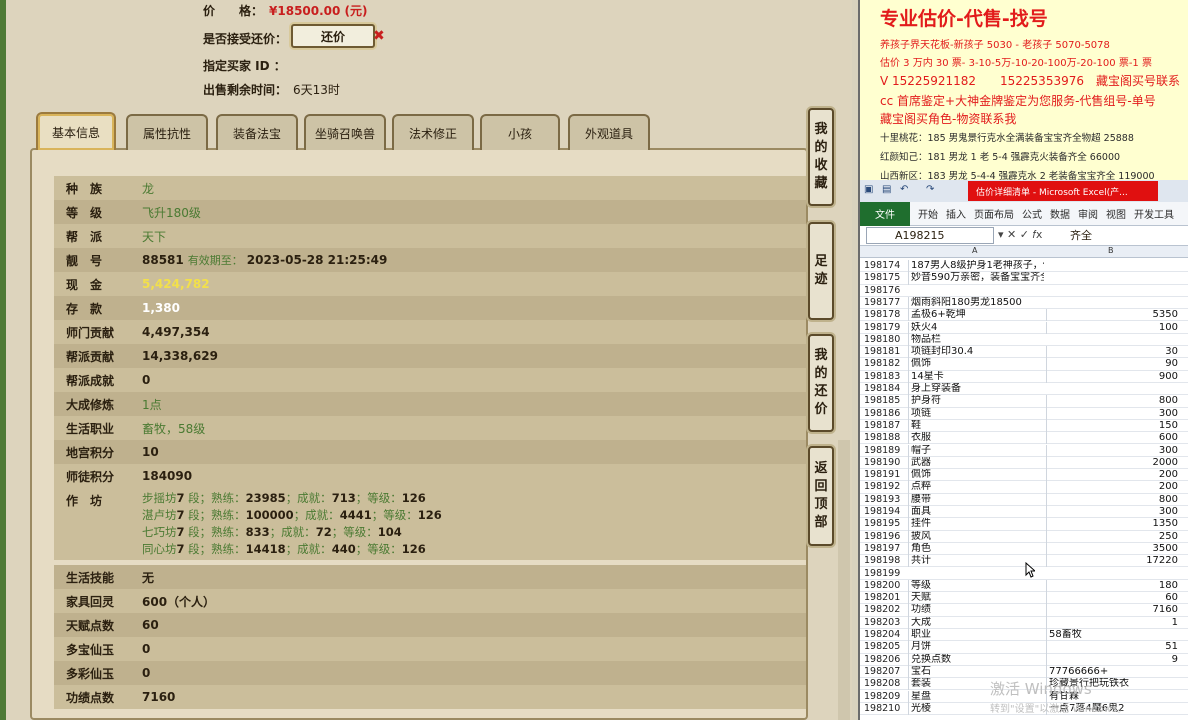  Describe the element at coordinates (1111, 250) in the screenshot. I see `column-b-header: B` at that location.